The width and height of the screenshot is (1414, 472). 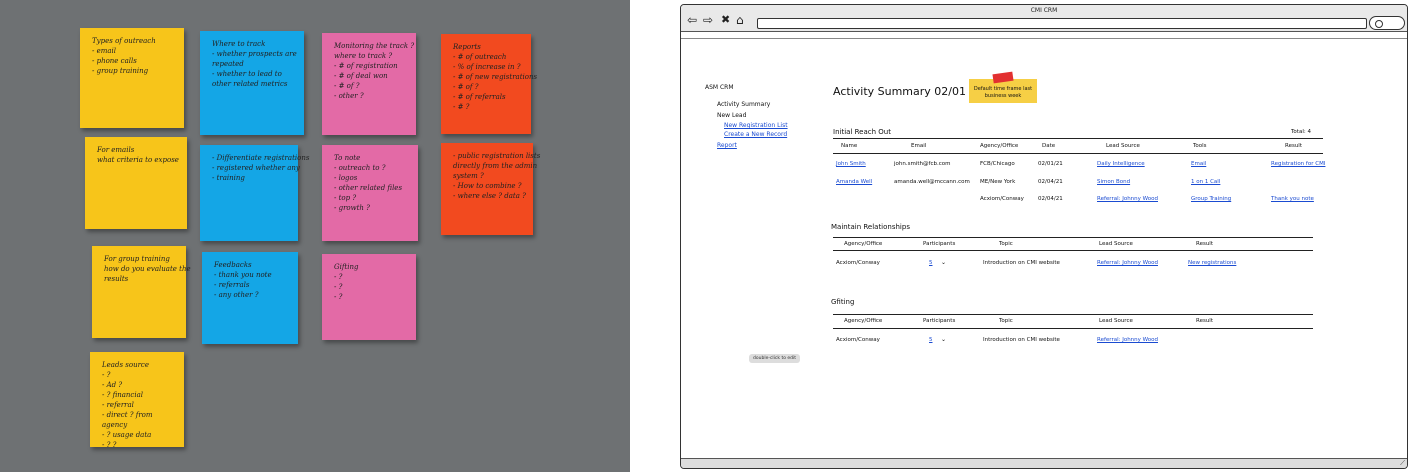 I want to click on sticky-note-line: - training, so click(x=228, y=178).